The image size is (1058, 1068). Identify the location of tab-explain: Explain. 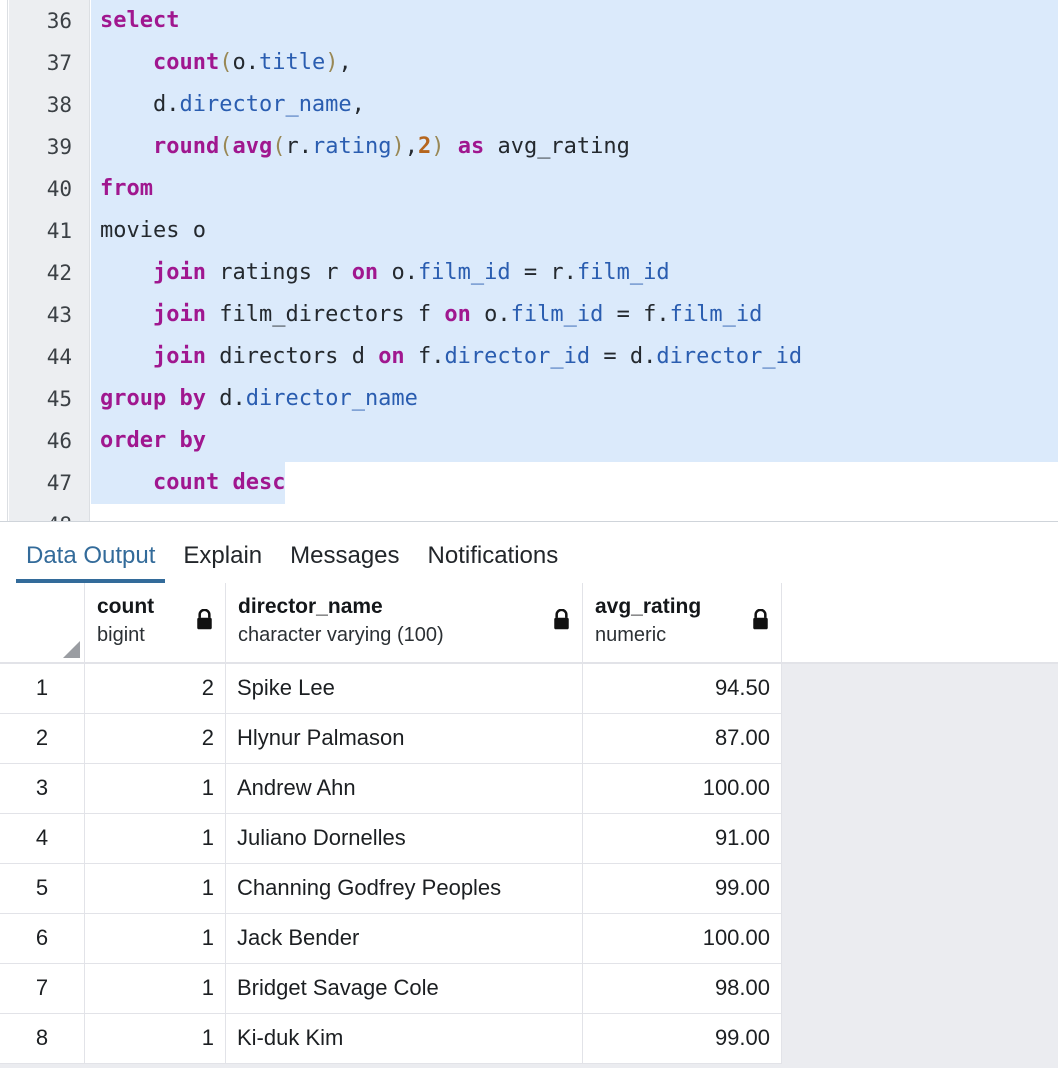
(222, 563).